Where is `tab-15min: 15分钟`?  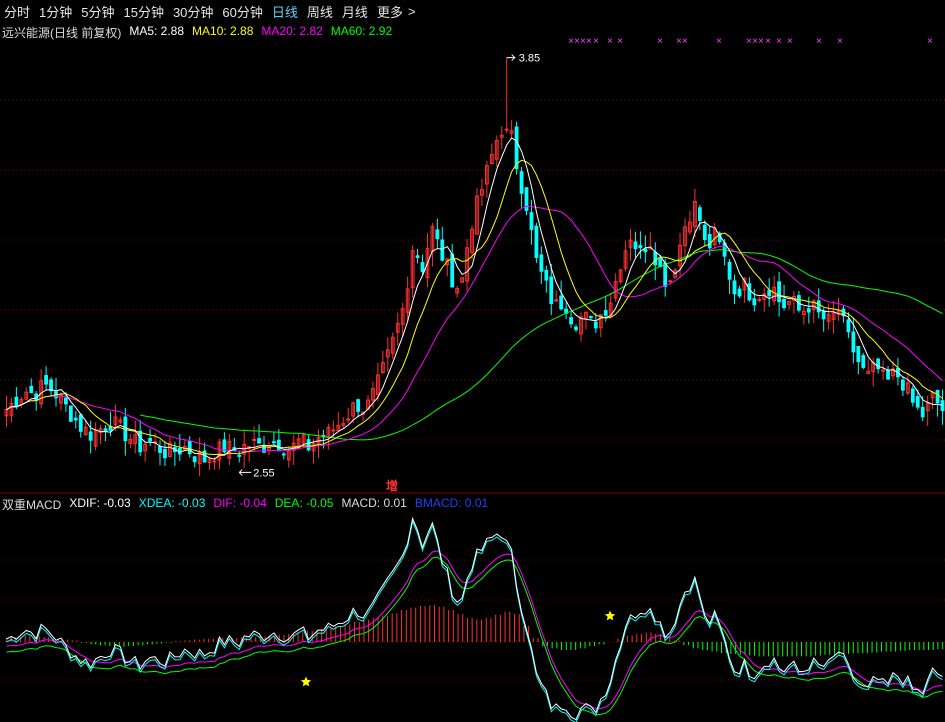 tab-15min: 15分钟 is located at coordinates (143, 11).